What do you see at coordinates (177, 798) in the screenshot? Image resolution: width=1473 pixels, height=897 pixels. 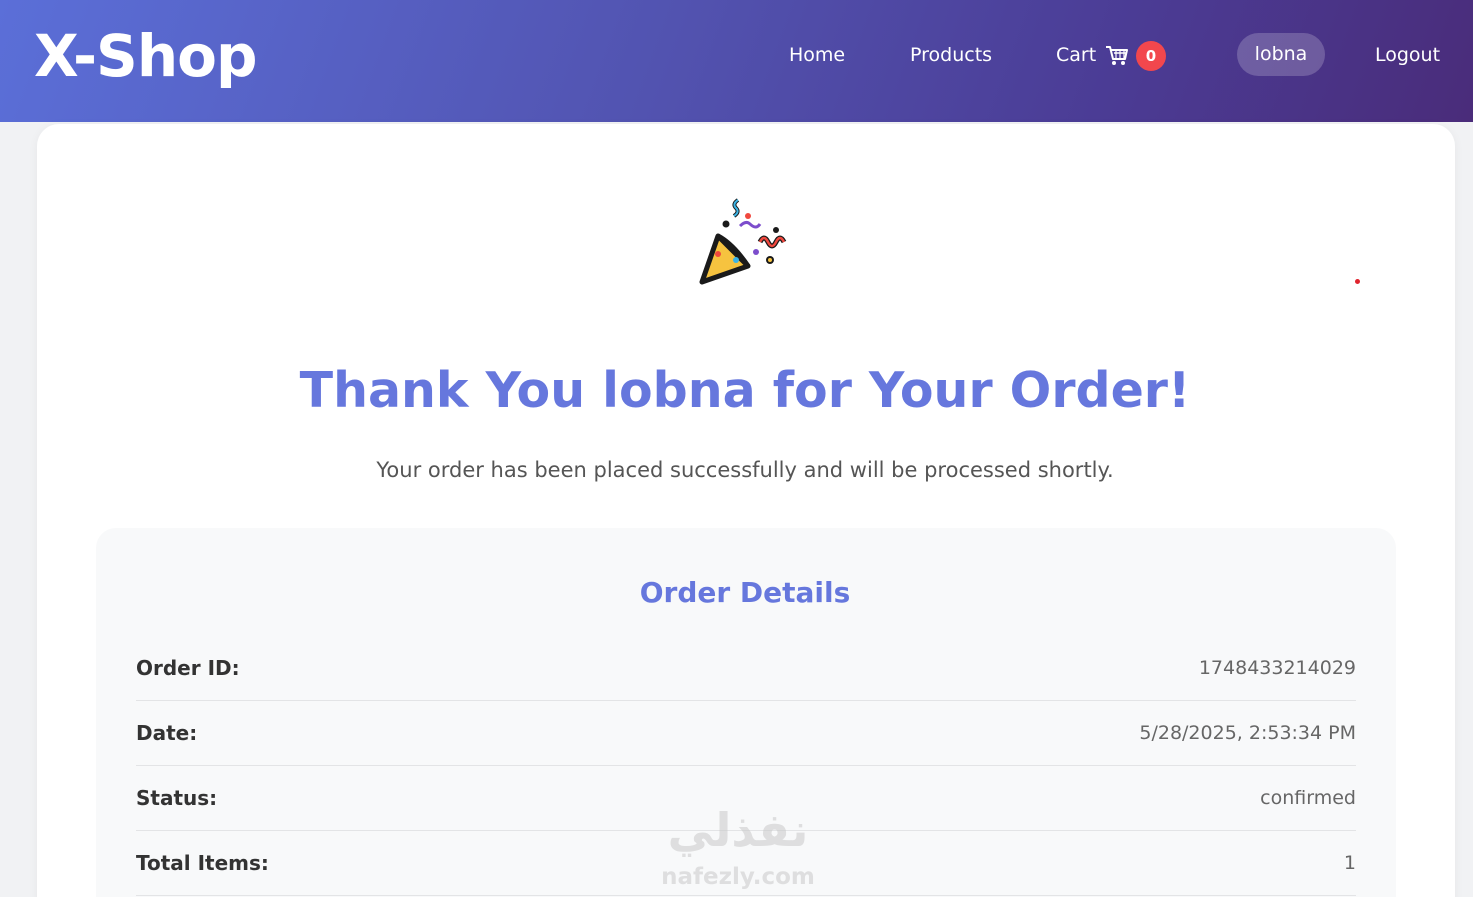 I see `order-status-label: Status:` at bounding box center [177, 798].